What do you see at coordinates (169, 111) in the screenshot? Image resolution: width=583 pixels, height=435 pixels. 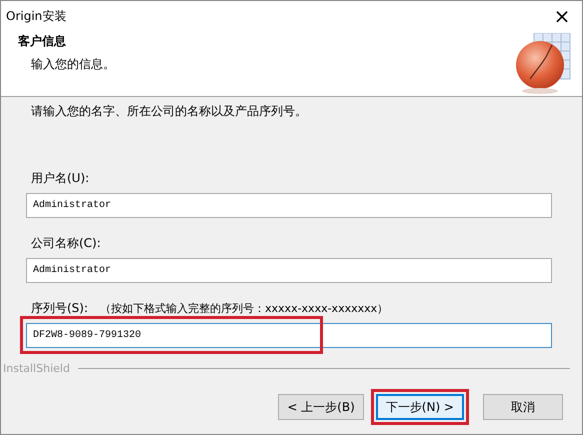 I see `instruction-text: 请输入您的名字、所在公司的名称以及产品序列号。` at bounding box center [169, 111].